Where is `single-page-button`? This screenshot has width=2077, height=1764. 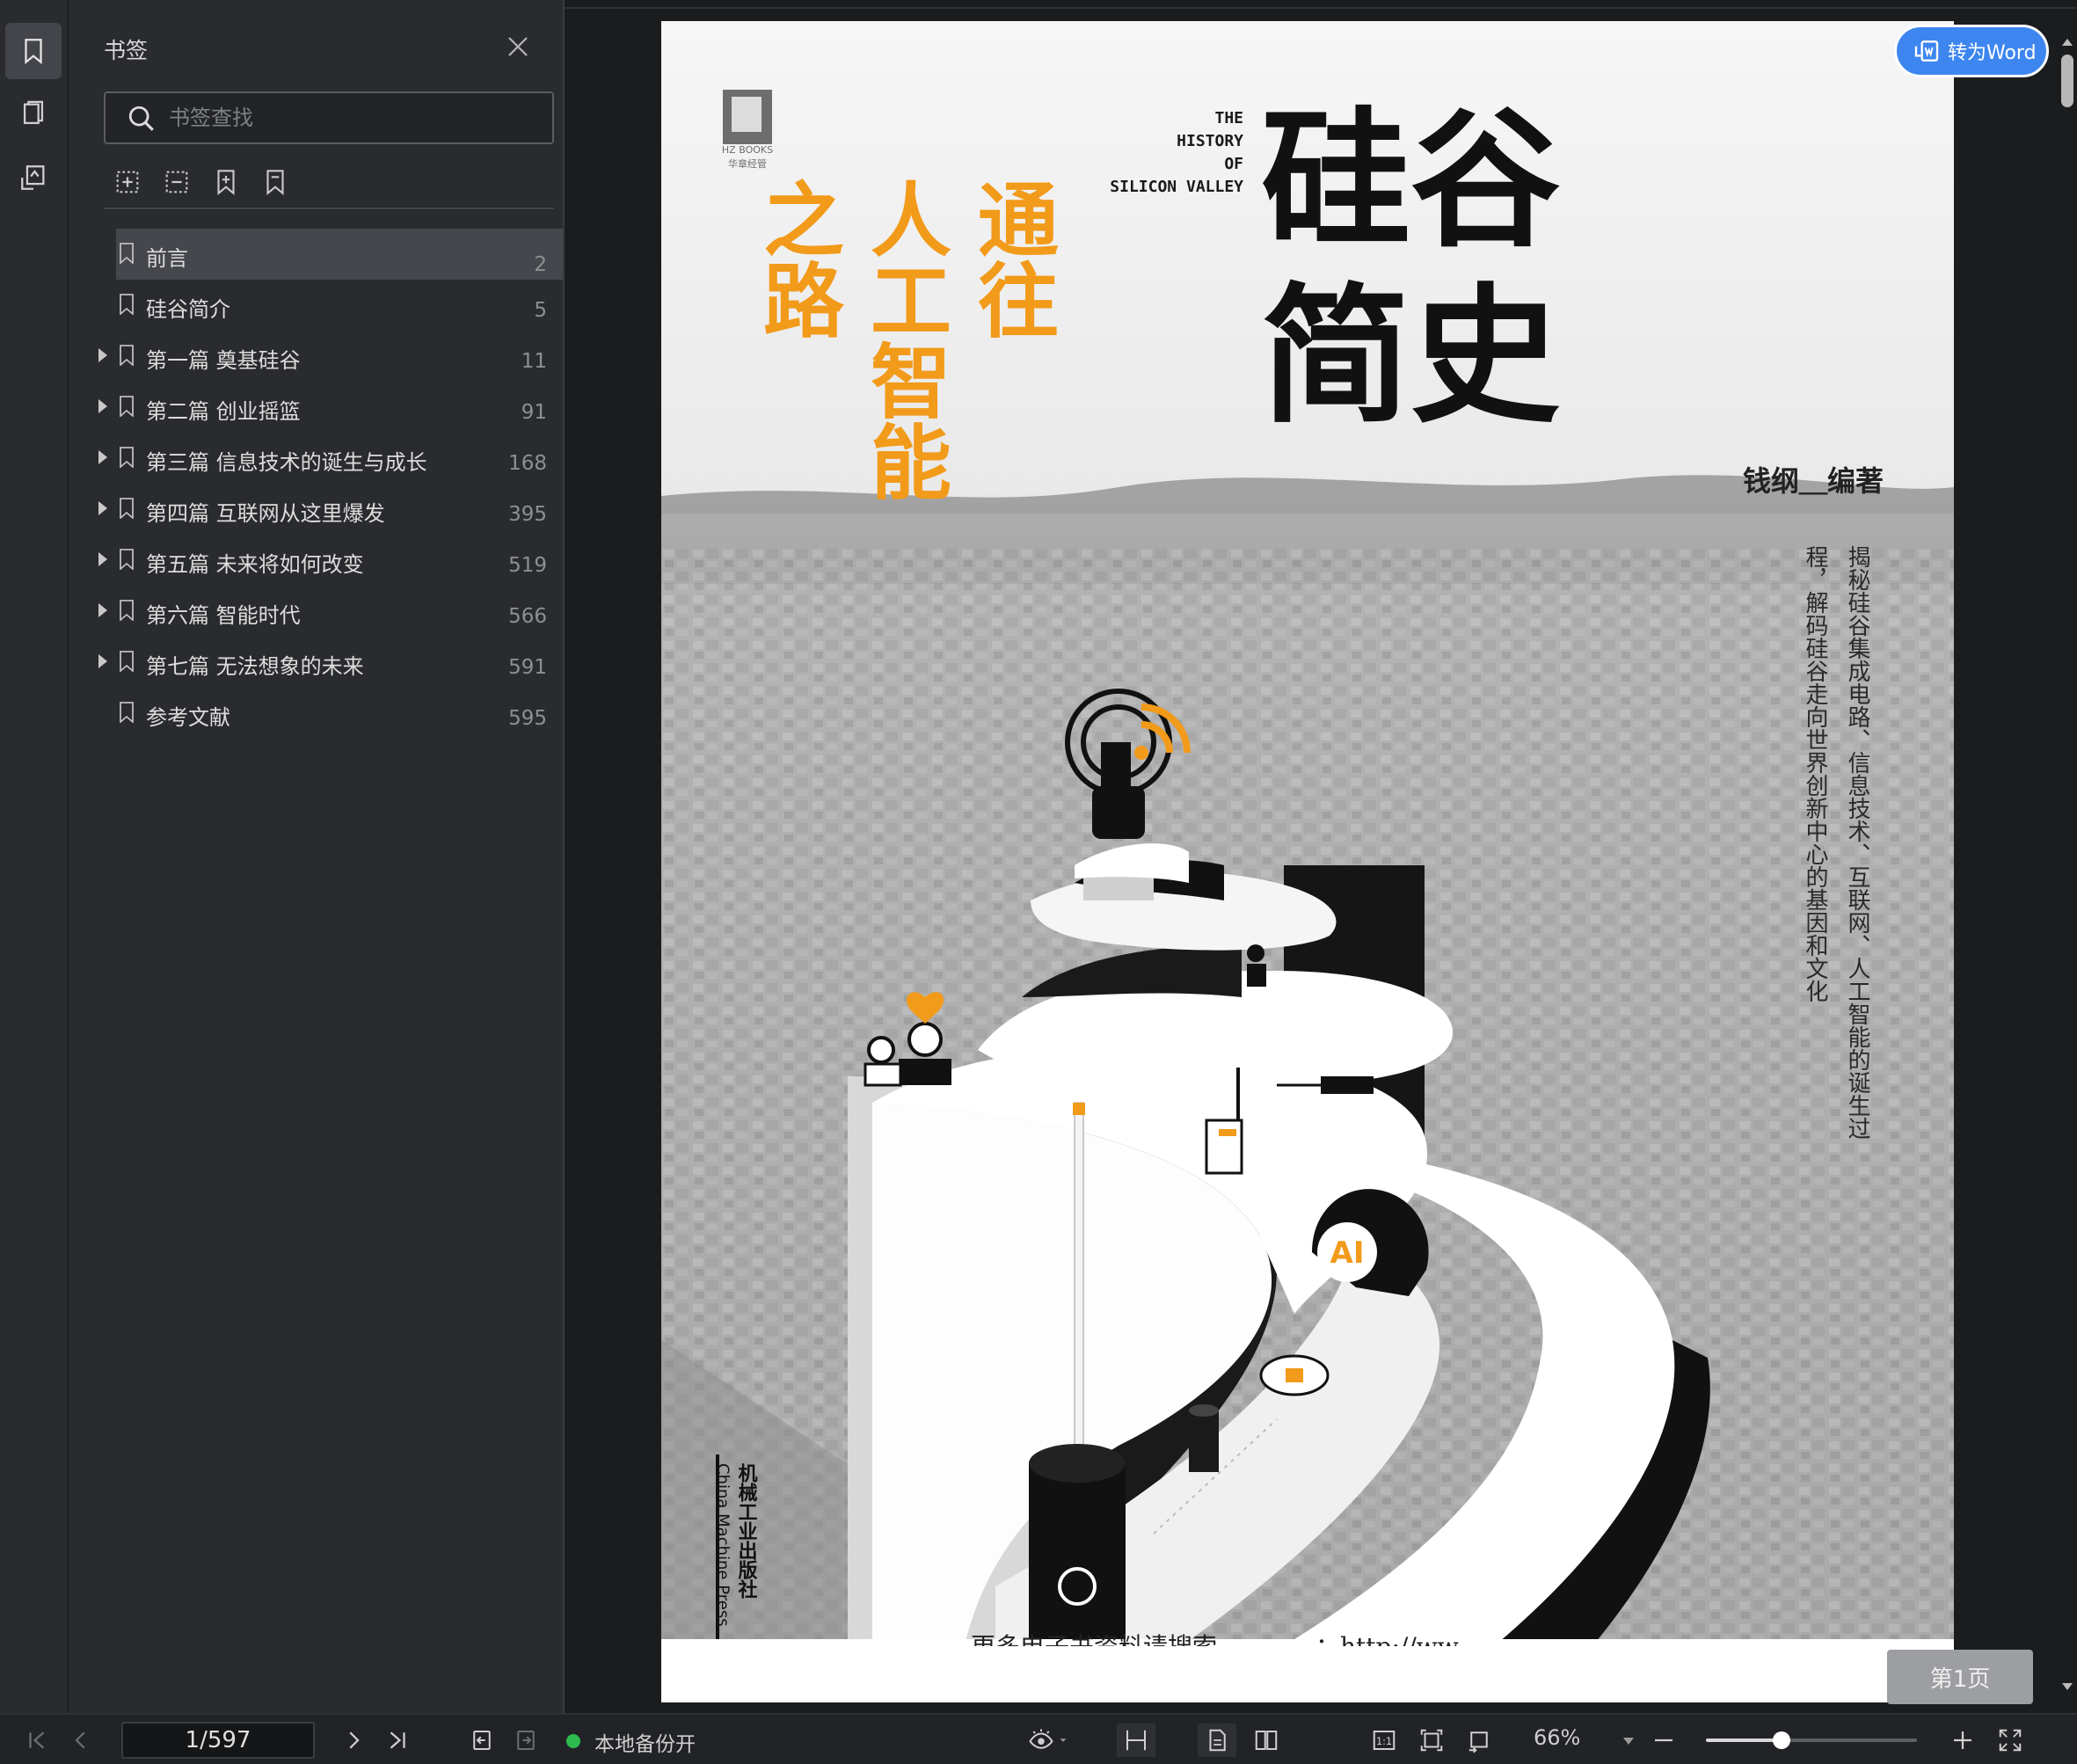
single-page-button is located at coordinates (1217, 1740).